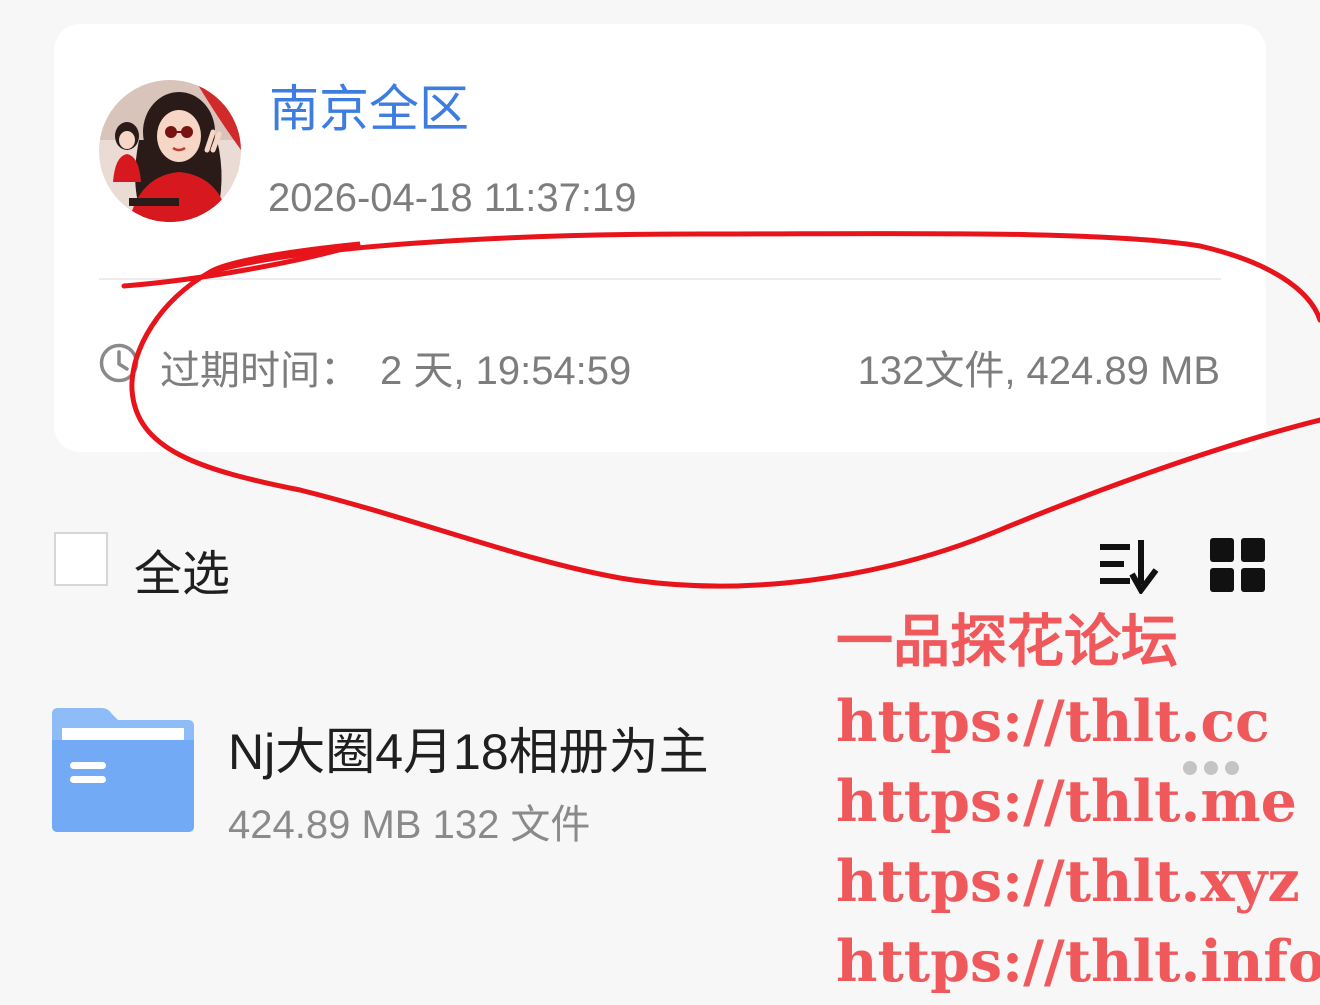  I want to click on share-title: 南京全区, so click(369, 109).